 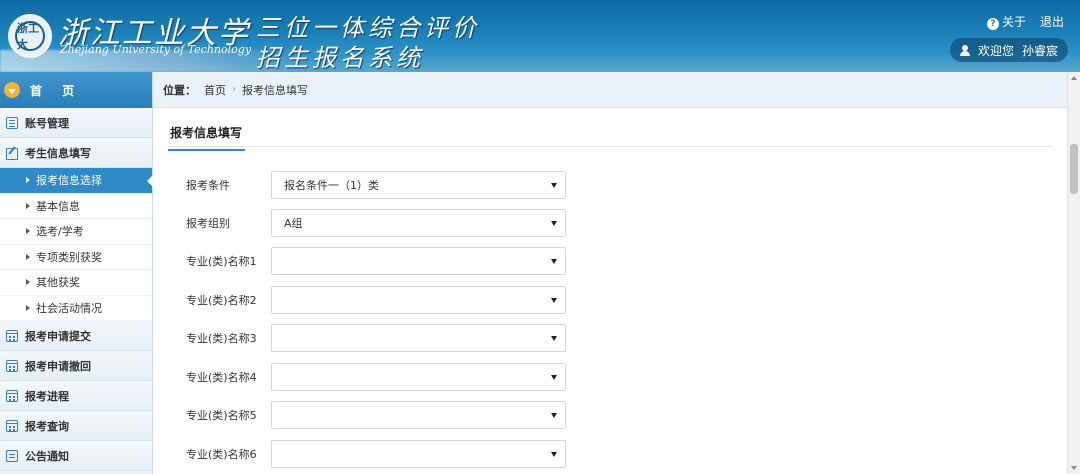 What do you see at coordinates (69, 257) in the screenshot?
I see `sidebar-subitem-label: 专项类别获奖` at bounding box center [69, 257].